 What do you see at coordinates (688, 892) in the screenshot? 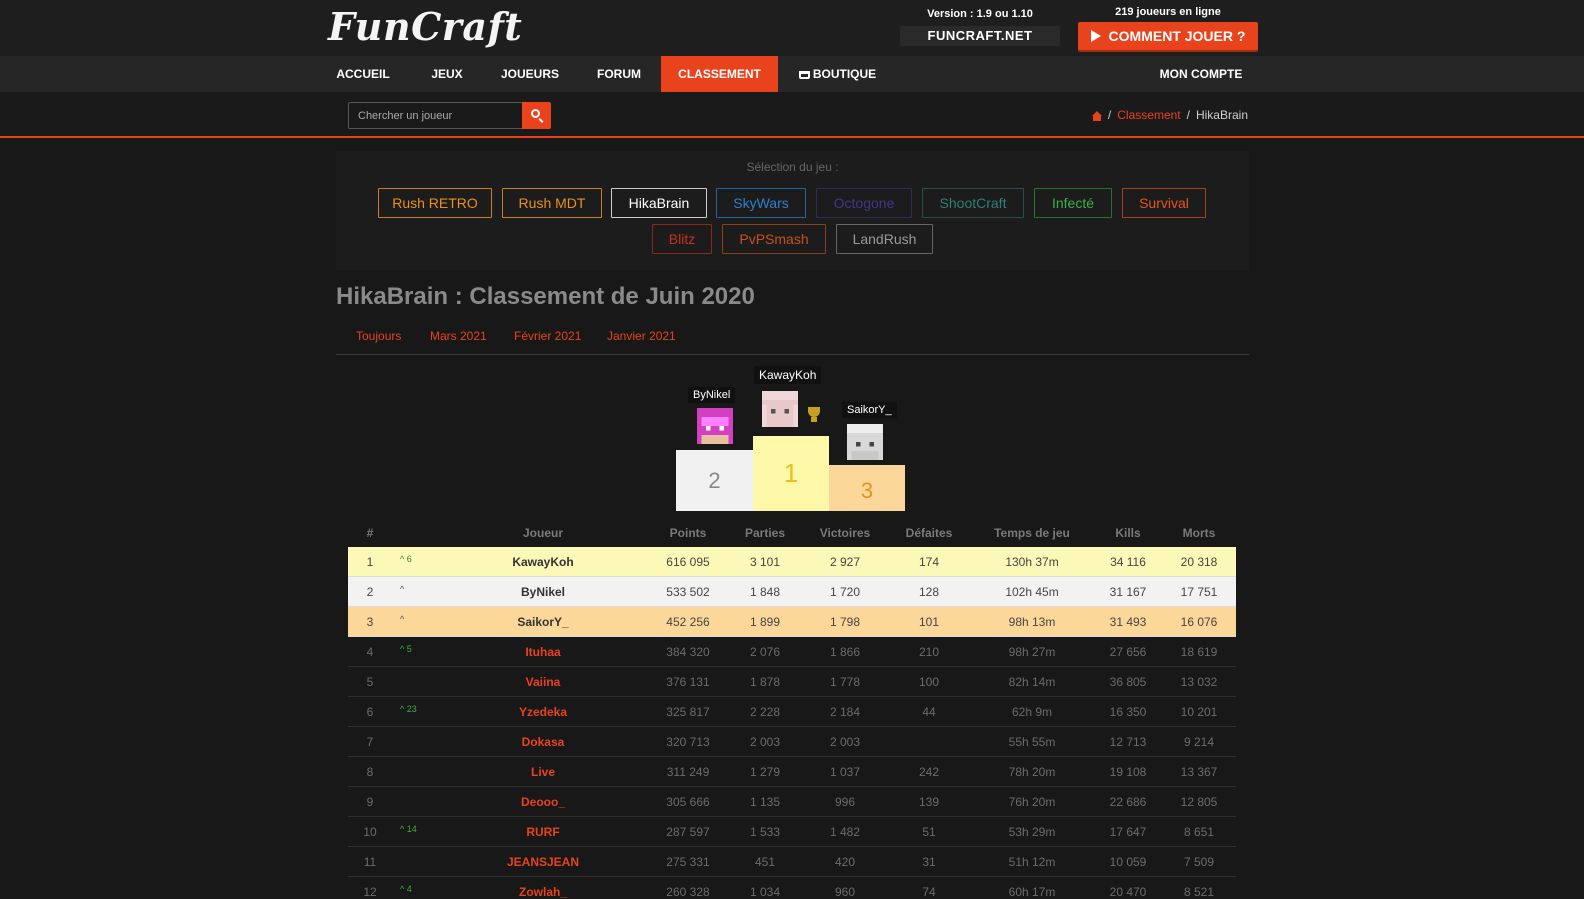
I see `cell-points: 260 328` at bounding box center [688, 892].